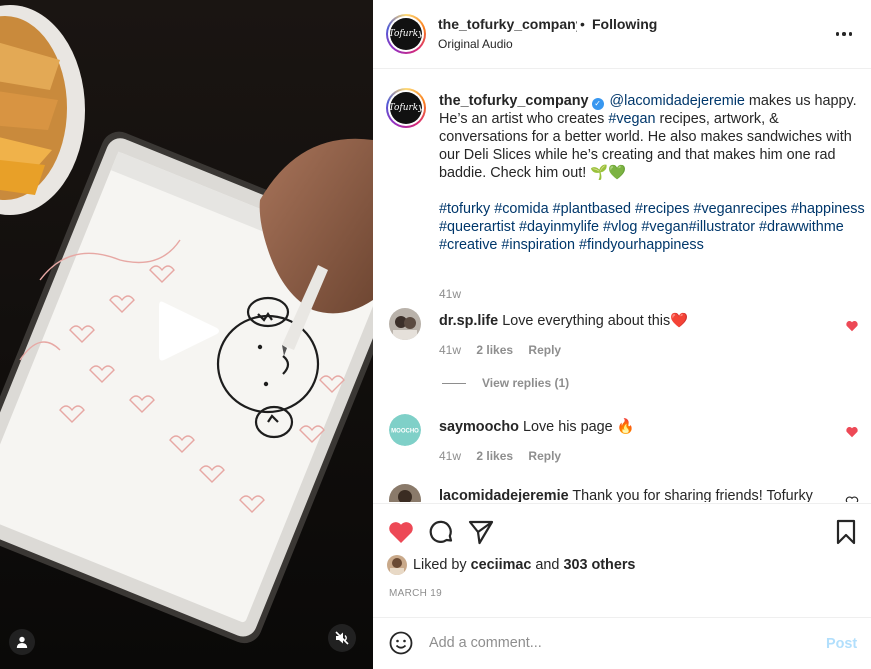 This screenshot has width=871, height=669. I want to click on comment-body: Love his page 🔥, so click(578, 427).